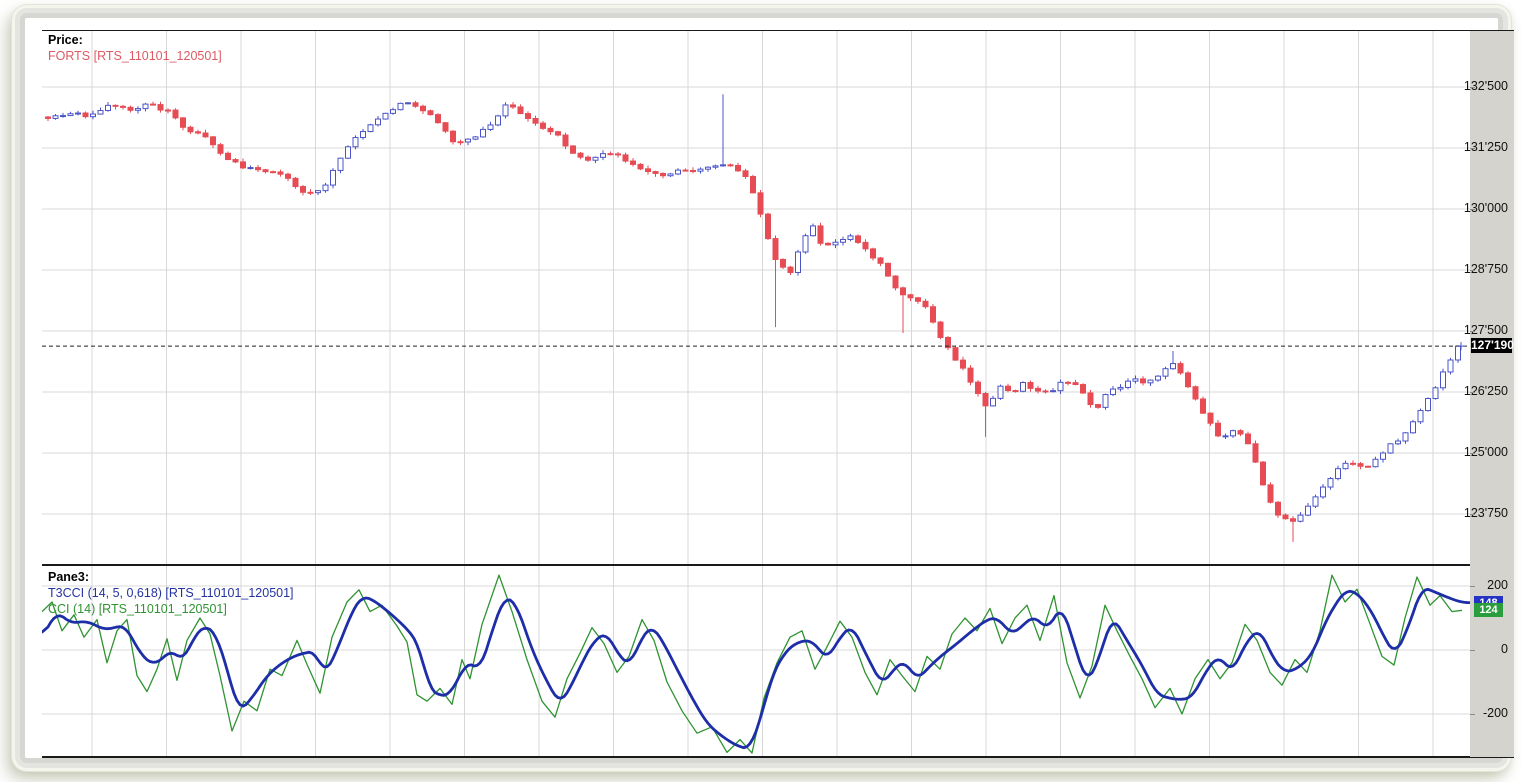 This screenshot has height=782, width=1526. What do you see at coordinates (1495, 713) in the screenshot?
I see `indicator-axis-tick-label: -200` at bounding box center [1495, 713].